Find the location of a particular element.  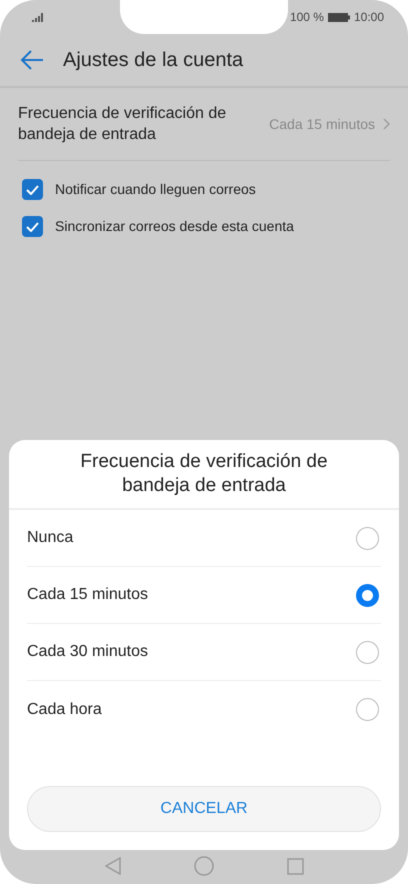

option-label: Cada 15 minutos is located at coordinates (87, 595).